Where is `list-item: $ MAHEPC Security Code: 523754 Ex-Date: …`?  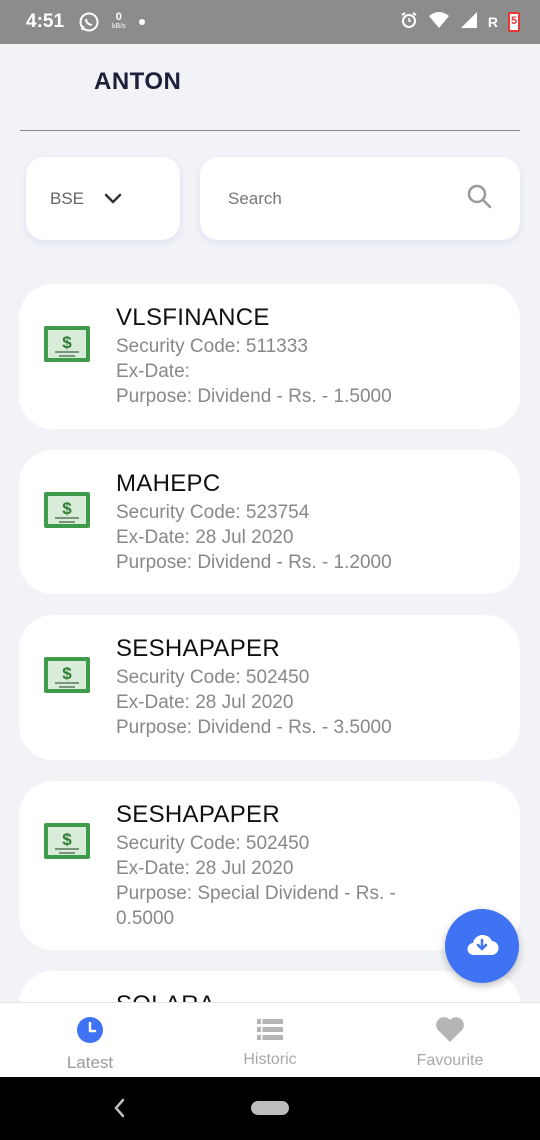 list-item: $ MAHEPC Security Code: 523754 Ex-Date: … is located at coordinates (269, 522).